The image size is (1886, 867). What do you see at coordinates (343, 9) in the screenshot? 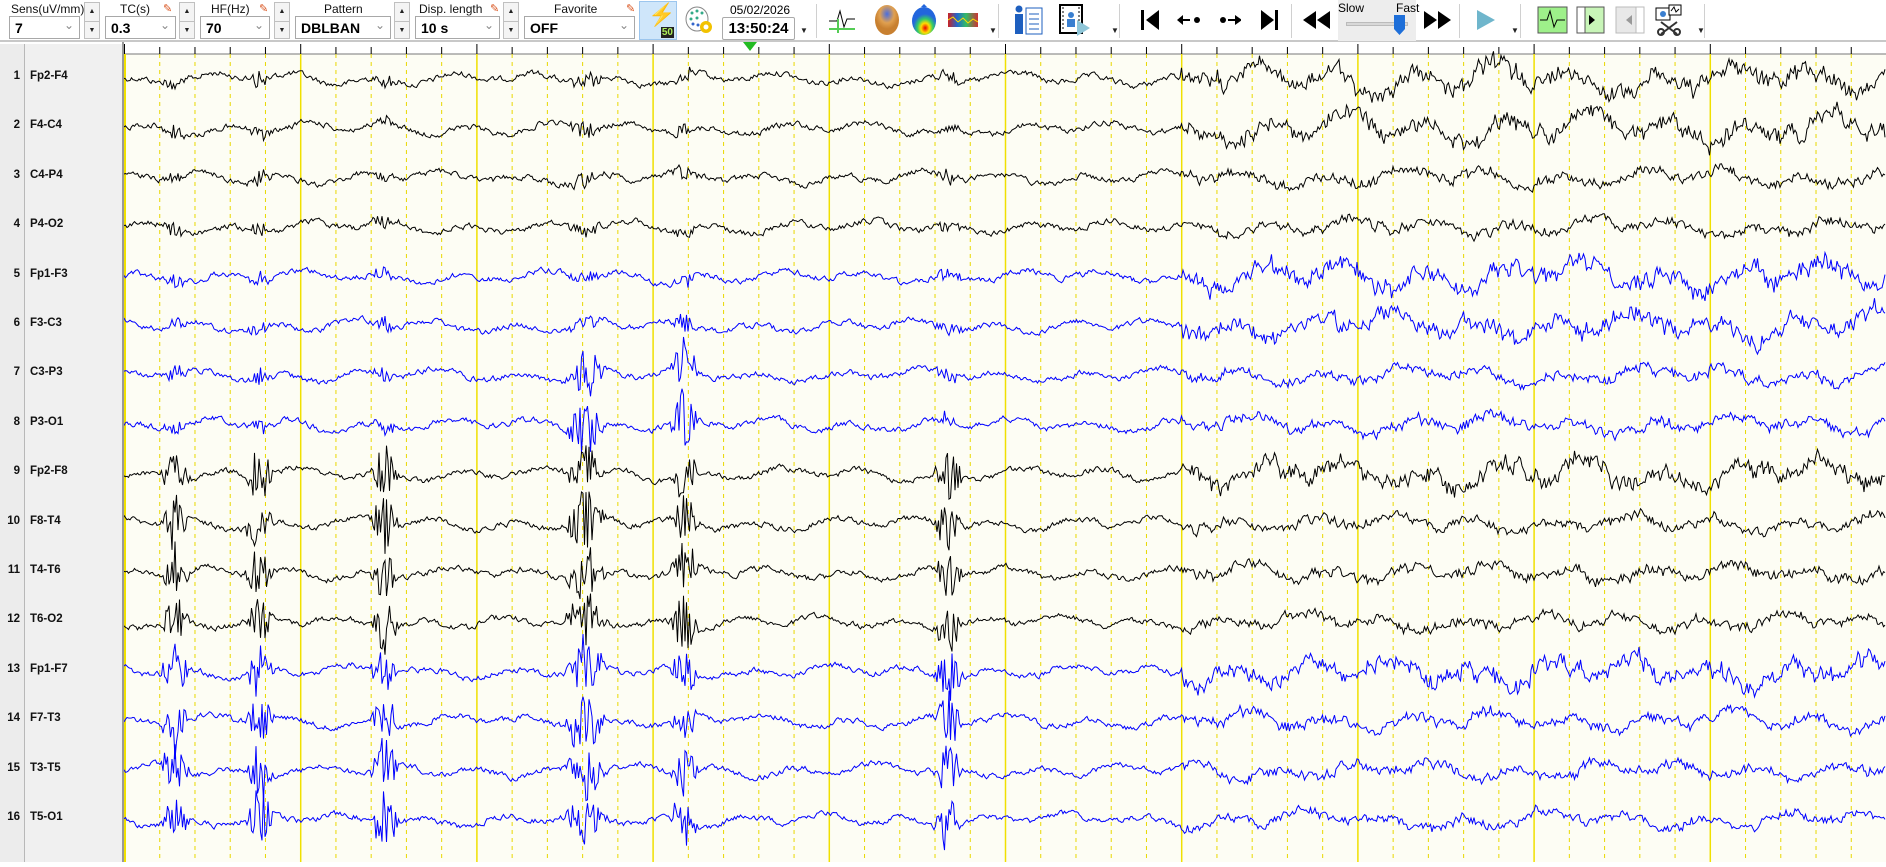
I see `pattern-label: Pattern` at bounding box center [343, 9].